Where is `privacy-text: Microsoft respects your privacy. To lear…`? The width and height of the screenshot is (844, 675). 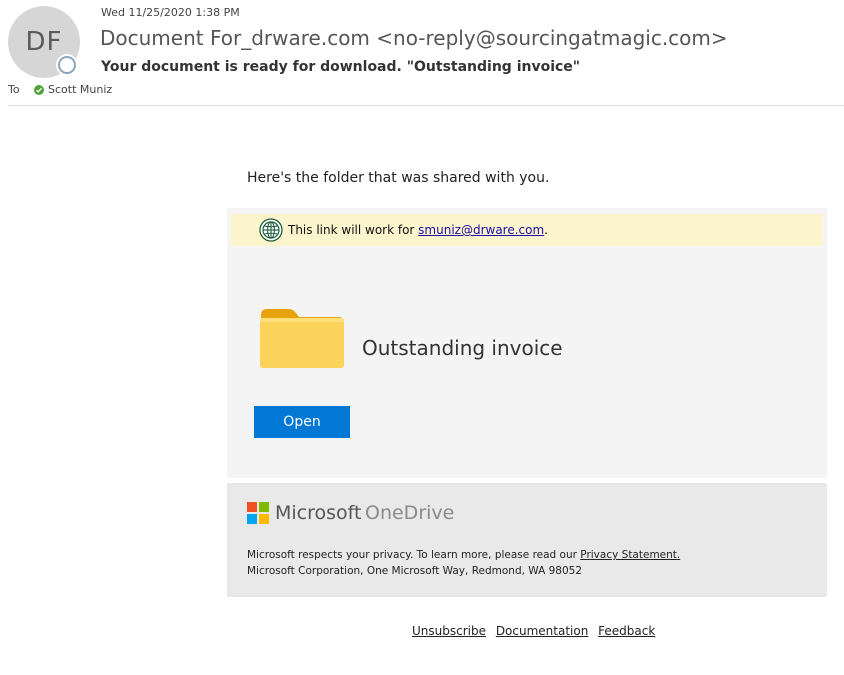 privacy-text: Microsoft respects your privacy. To lear… is located at coordinates (463, 563).